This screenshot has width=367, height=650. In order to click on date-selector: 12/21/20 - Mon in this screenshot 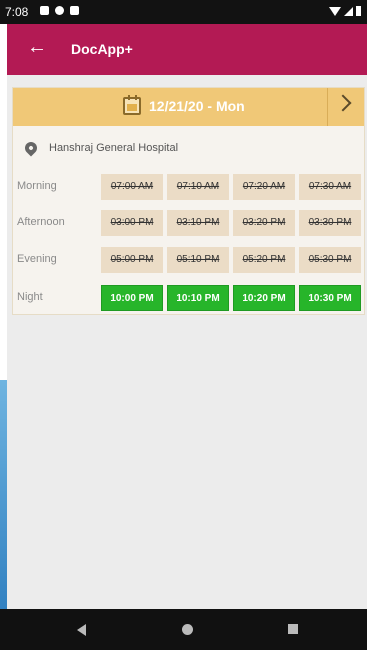, I will do `click(188, 107)`.